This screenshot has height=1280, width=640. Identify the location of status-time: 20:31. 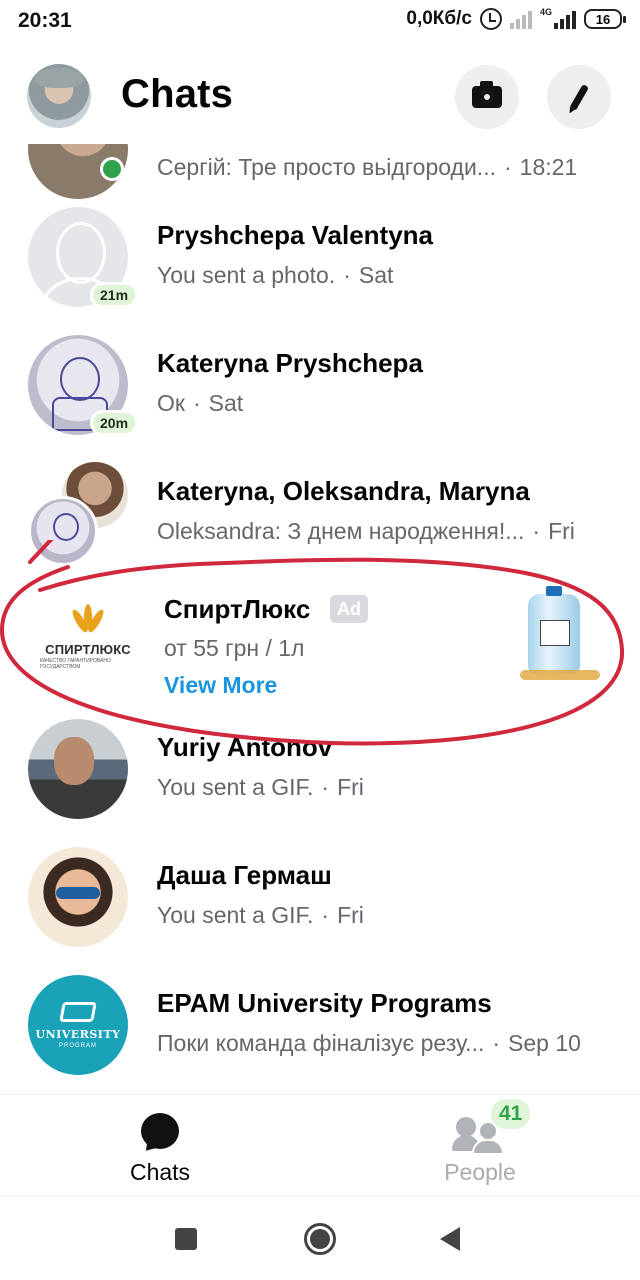
(45, 20).